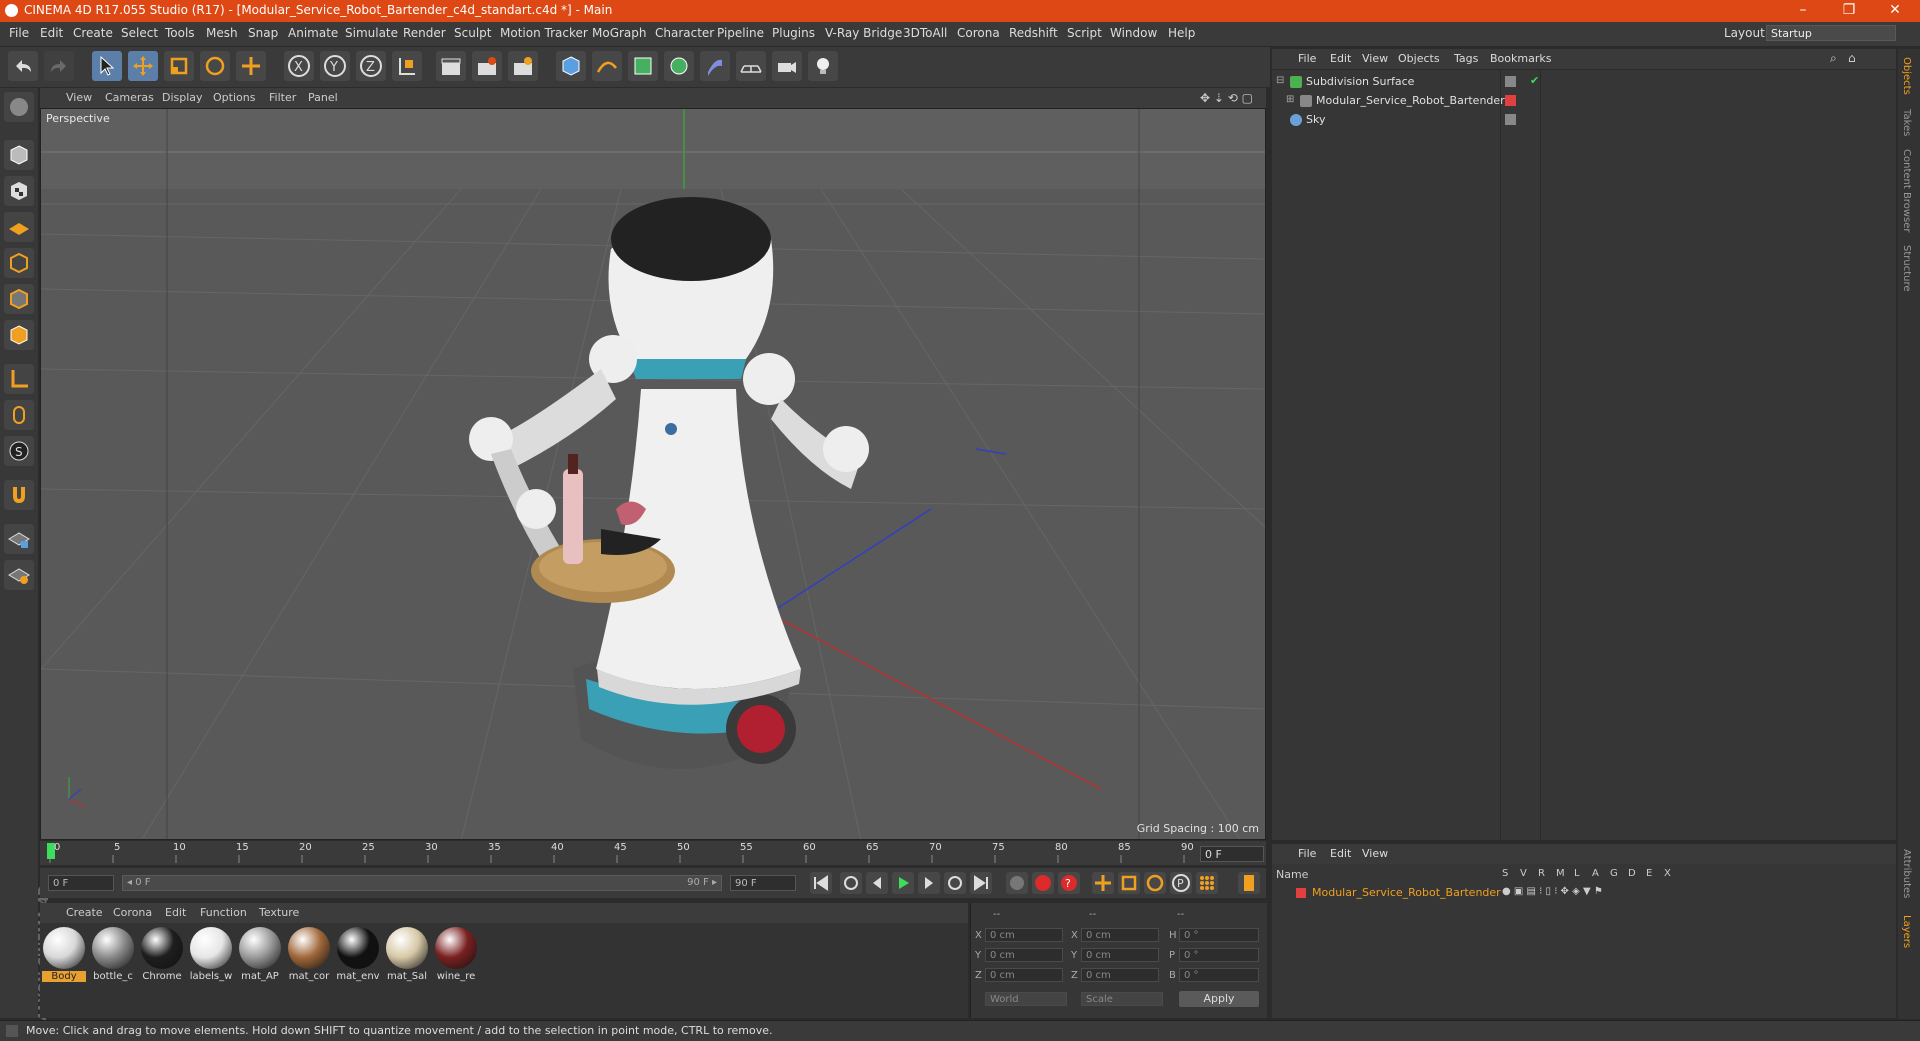  Describe the element at coordinates (1181, 33) in the screenshot. I see `menu-help: Help` at that location.